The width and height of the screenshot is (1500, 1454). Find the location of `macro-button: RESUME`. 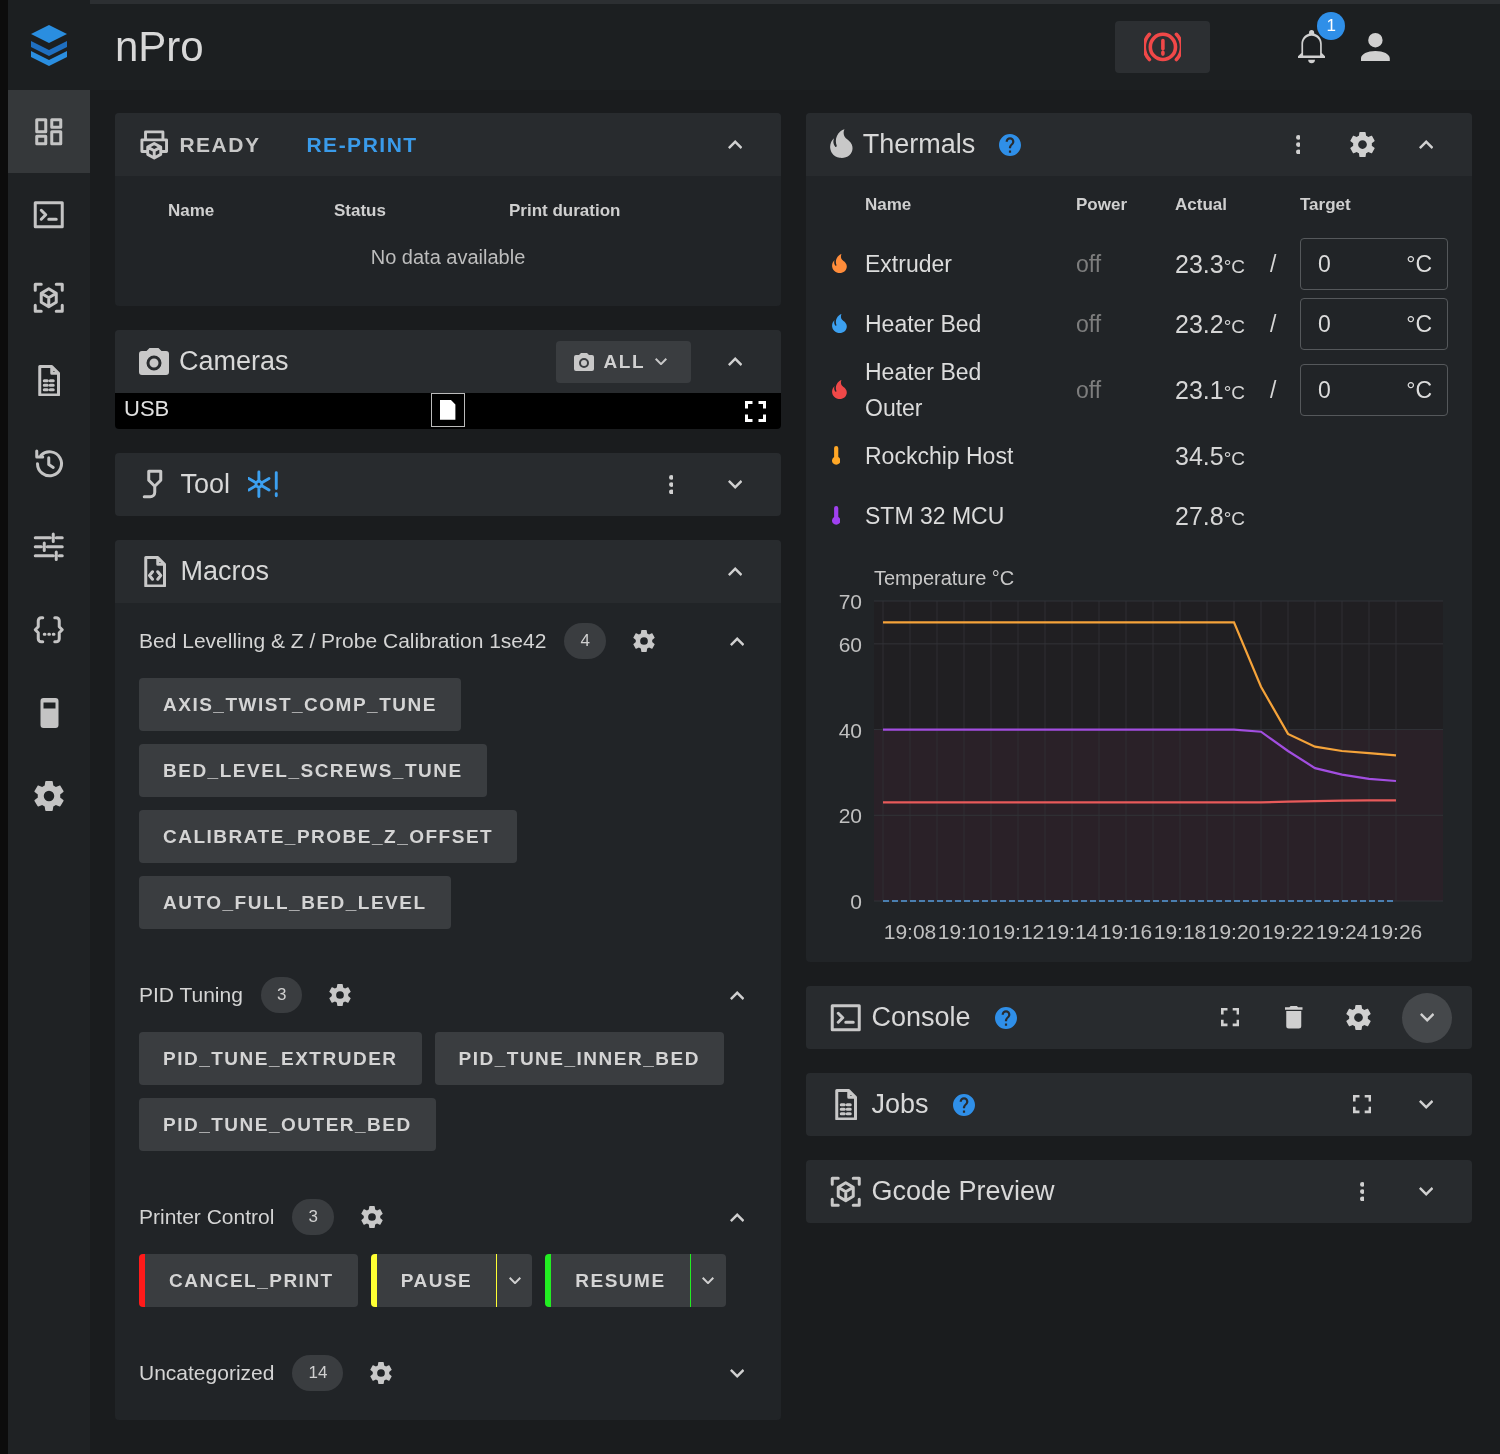

macro-button: RESUME is located at coordinates (617, 1280).